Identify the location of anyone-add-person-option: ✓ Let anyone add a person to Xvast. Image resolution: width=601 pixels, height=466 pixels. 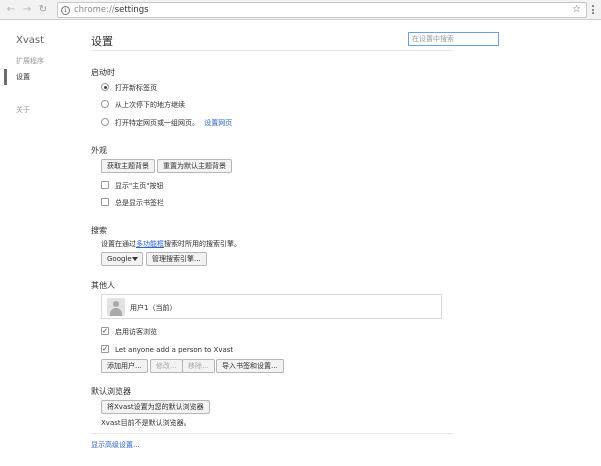
(167, 350).